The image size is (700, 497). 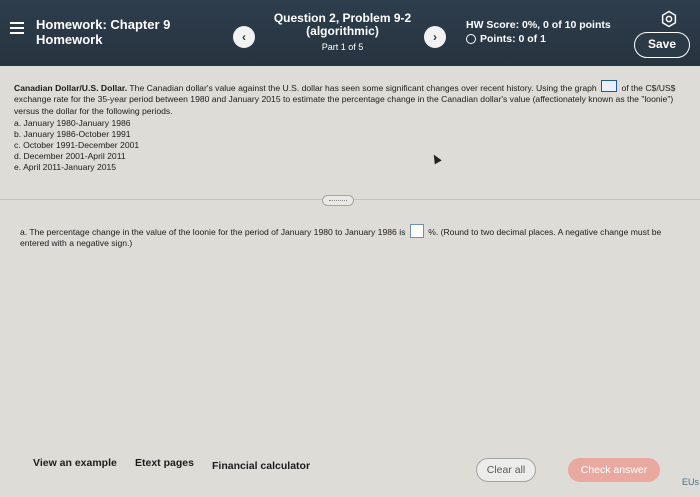 What do you see at coordinates (72, 134) in the screenshot?
I see `problem-part-b: b. January 1986-October 1991` at bounding box center [72, 134].